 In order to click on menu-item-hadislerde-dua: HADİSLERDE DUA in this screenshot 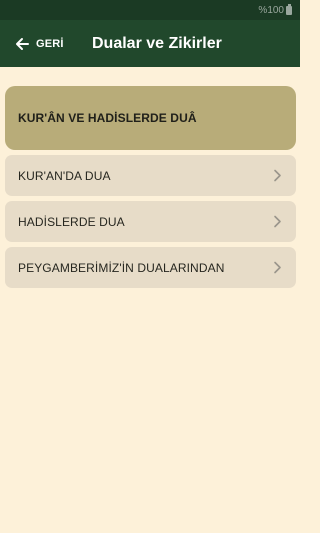, I will do `click(150, 221)`.